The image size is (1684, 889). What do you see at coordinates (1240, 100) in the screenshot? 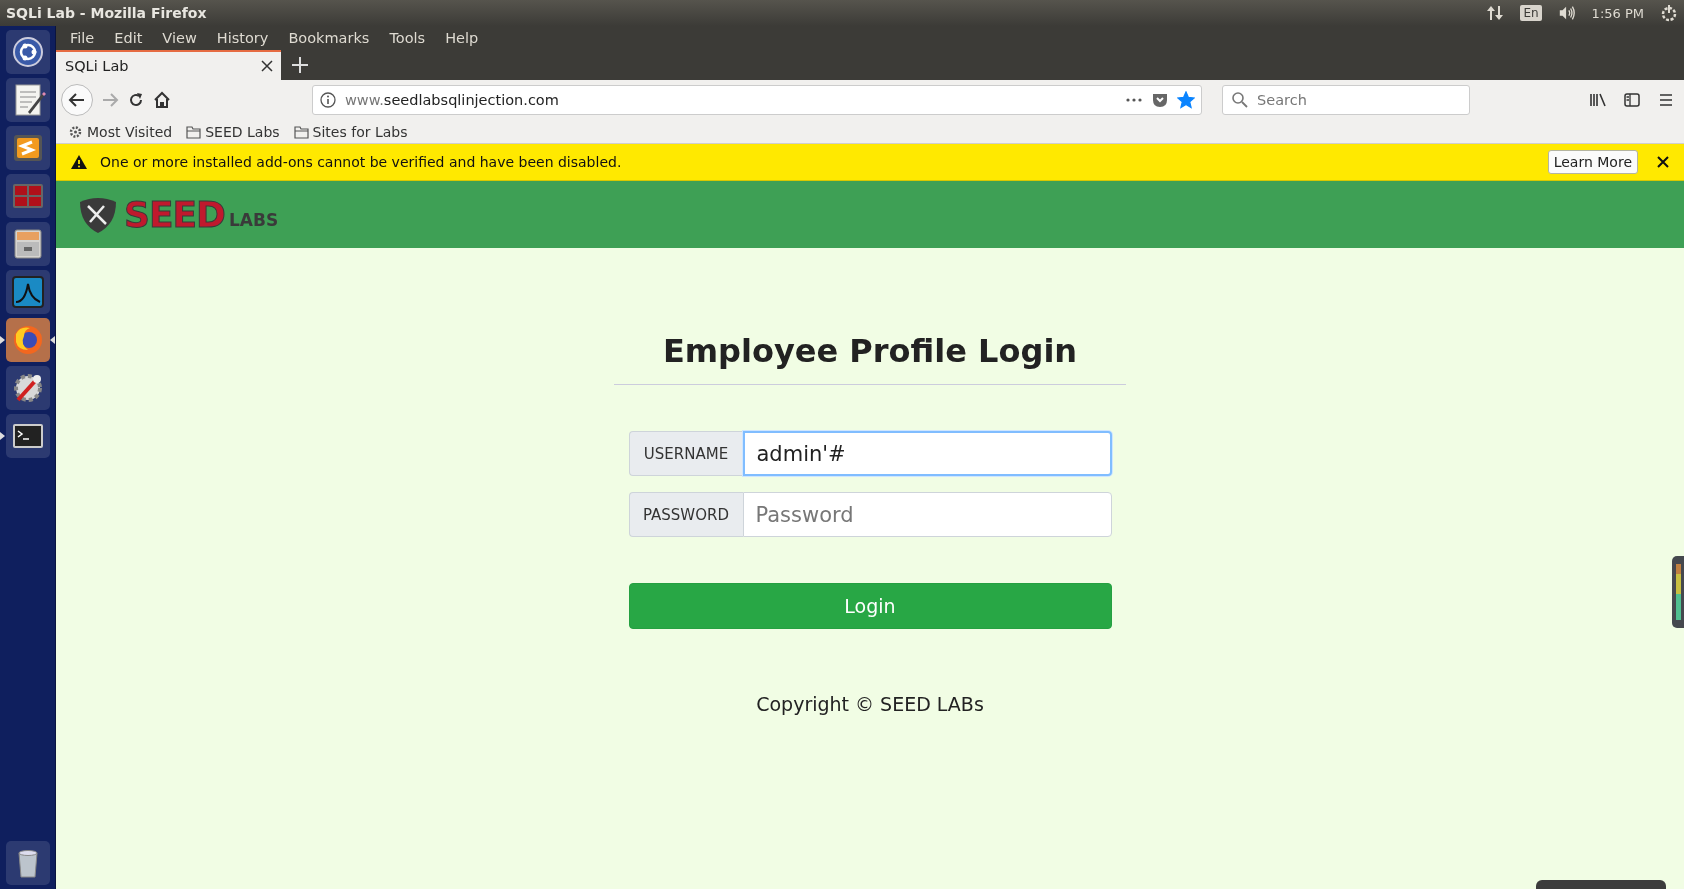
I see `search-icon` at bounding box center [1240, 100].